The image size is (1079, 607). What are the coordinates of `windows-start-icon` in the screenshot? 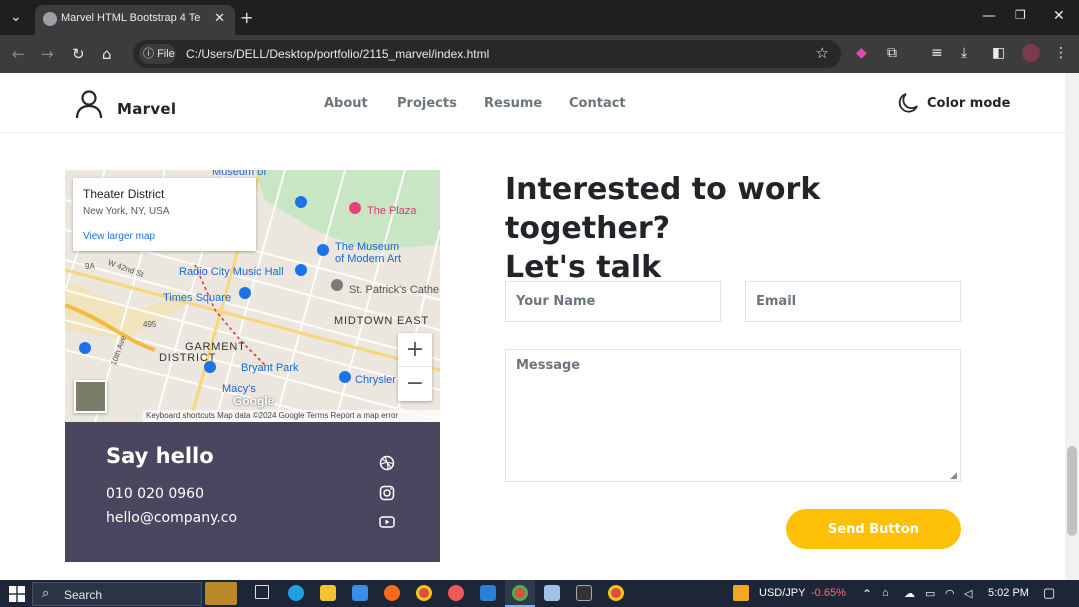 It's located at (17, 594).